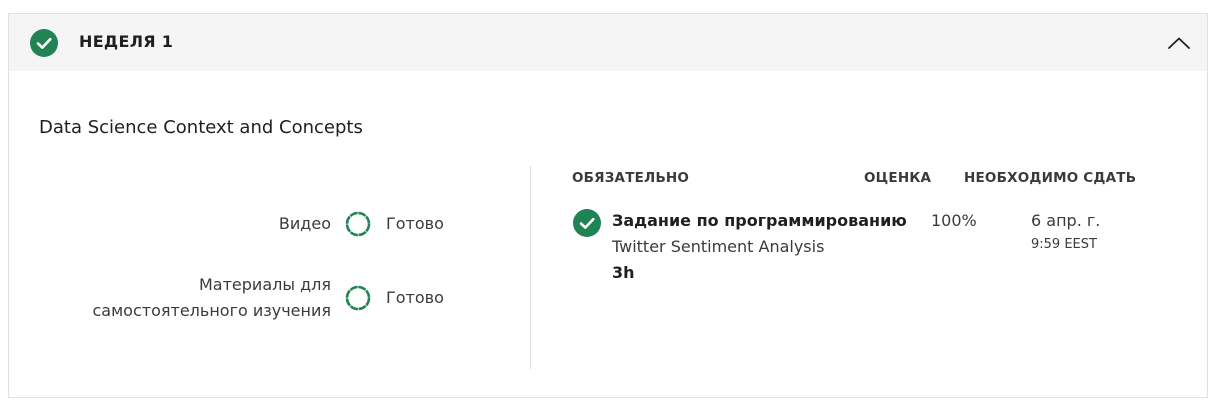 Image resolution: width=1216 pixels, height=407 pixels. What do you see at coordinates (623, 272) in the screenshot?
I see `task-duration: 3h` at bounding box center [623, 272].